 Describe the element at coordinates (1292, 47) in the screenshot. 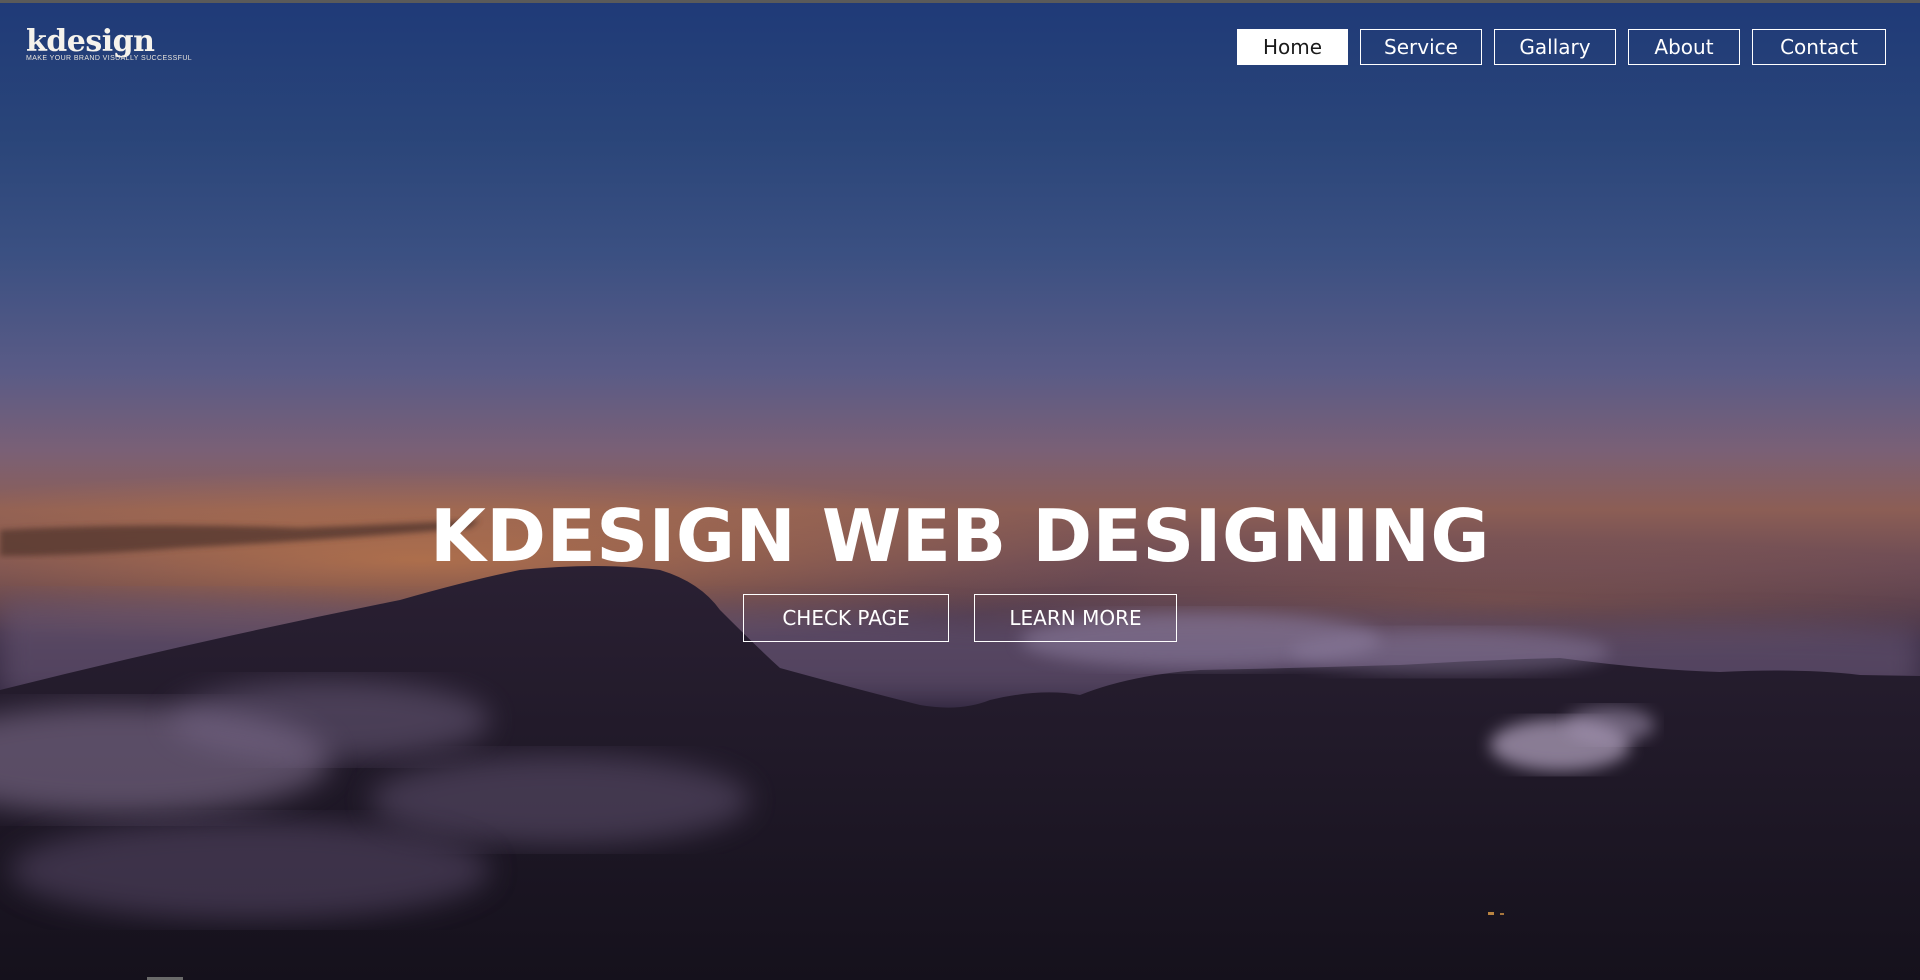

I see `nav-home-button: Home` at that location.